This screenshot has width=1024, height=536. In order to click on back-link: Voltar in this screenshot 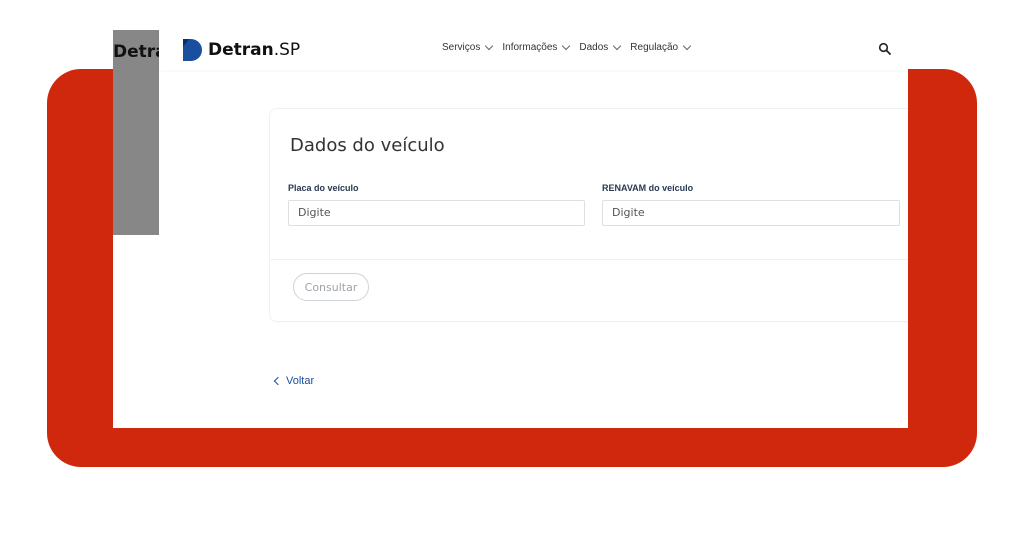, I will do `click(294, 381)`.